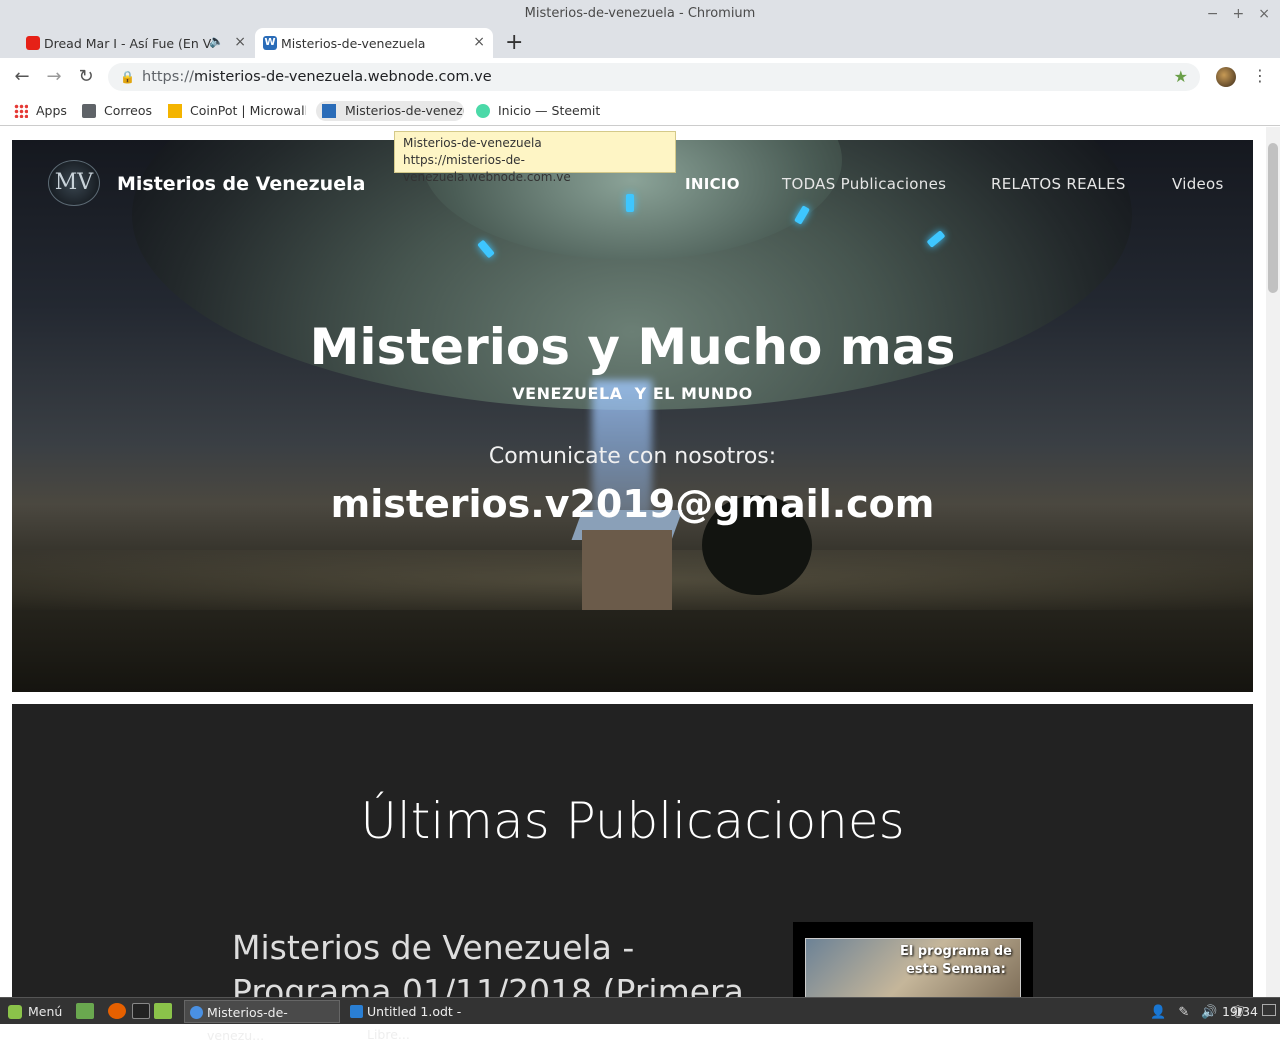 This screenshot has height=1047, width=1280. I want to click on forward-button: →, so click(54, 77).